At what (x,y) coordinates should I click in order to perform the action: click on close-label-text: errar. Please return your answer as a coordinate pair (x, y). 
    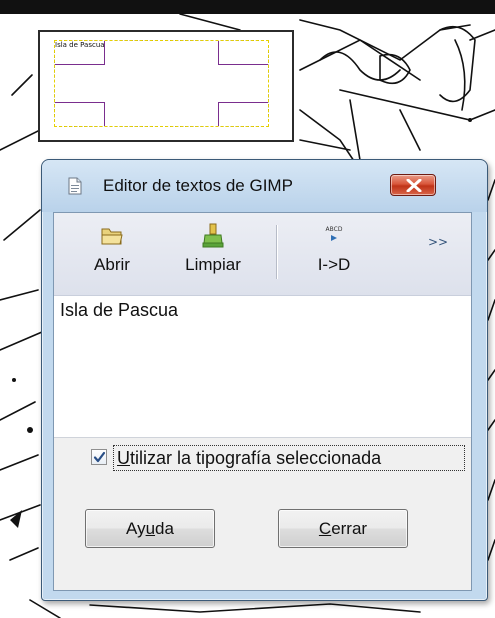
    Looking at the image, I should click on (349, 528).